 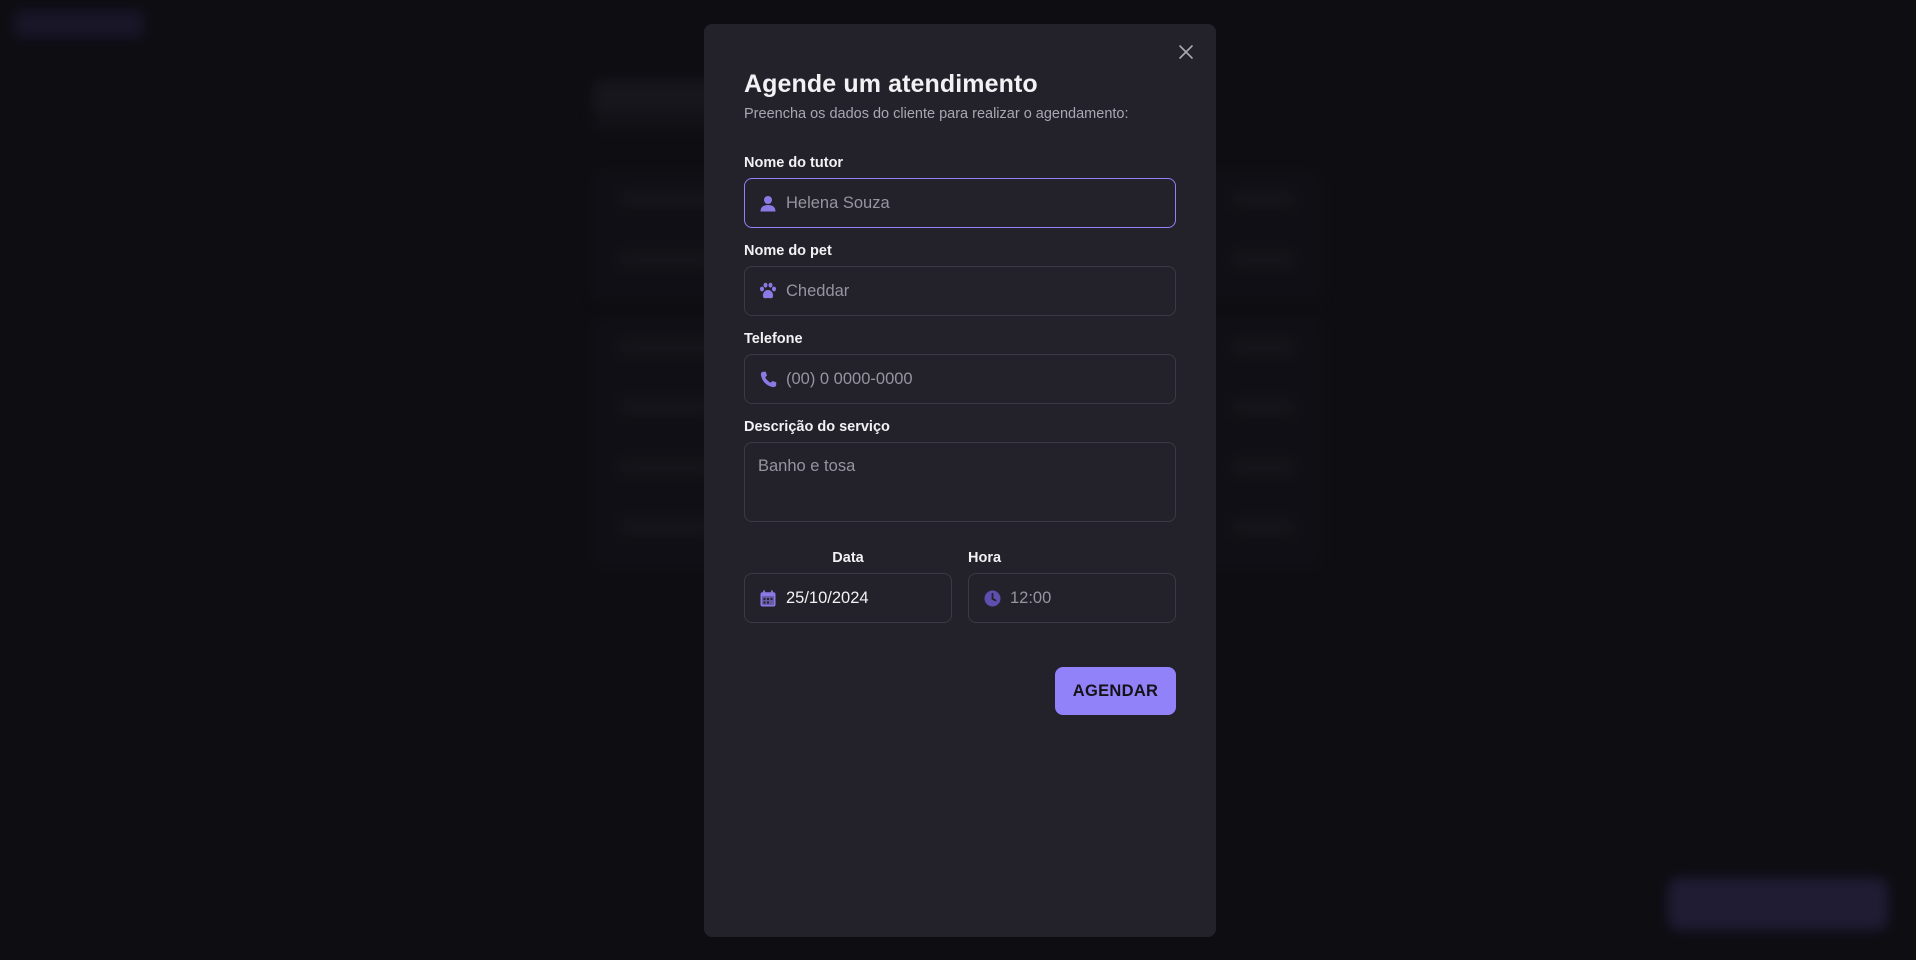 What do you see at coordinates (980, 379) in the screenshot?
I see `phone-input` at bounding box center [980, 379].